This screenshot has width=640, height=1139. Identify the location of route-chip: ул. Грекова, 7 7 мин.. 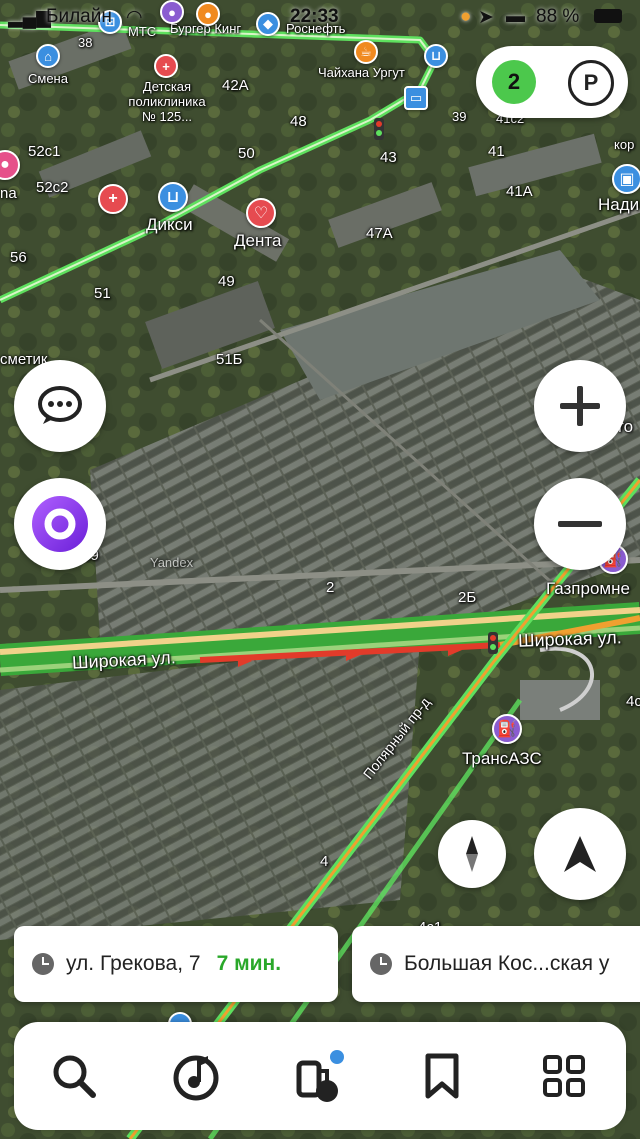
(176, 964).